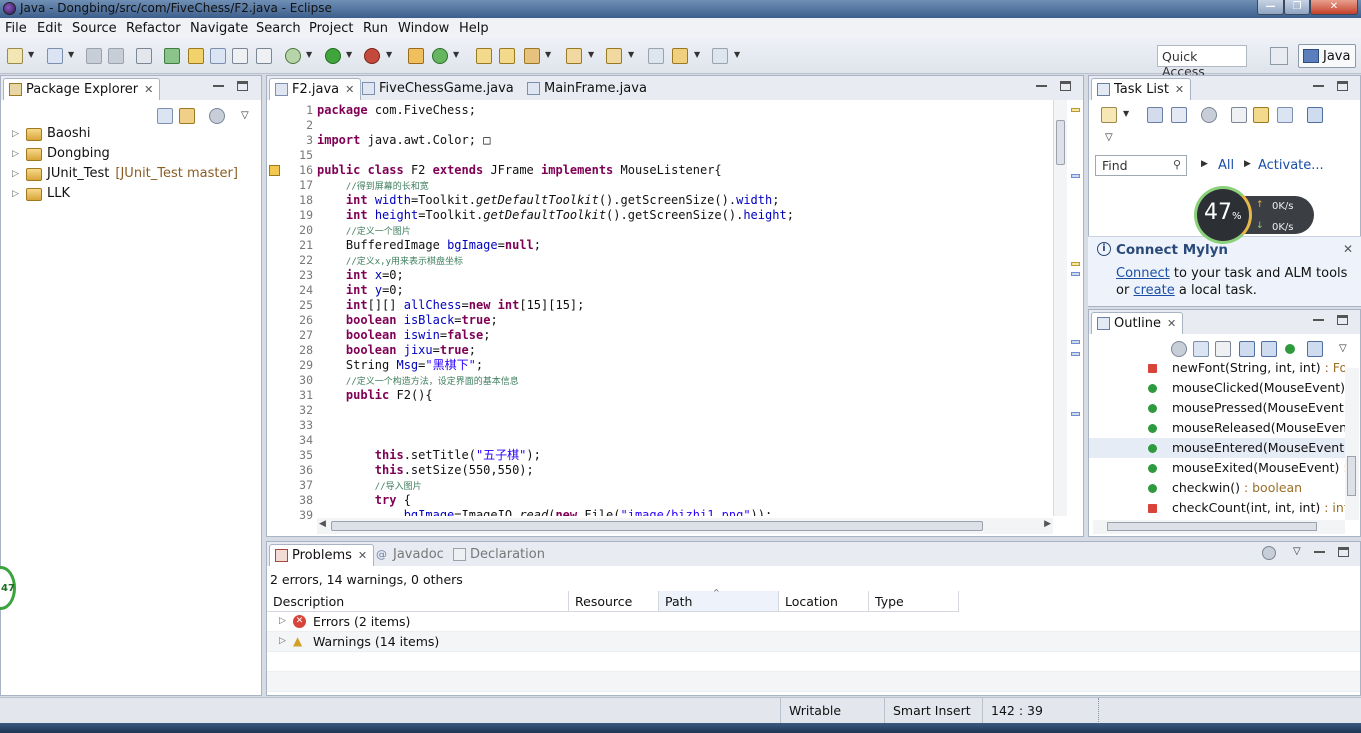 Image resolution: width=1361 pixels, height=733 pixels. What do you see at coordinates (82, 89) in the screenshot?
I see `tab-package-explorer: Package Explorer ✕` at bounding box center [82, 89].